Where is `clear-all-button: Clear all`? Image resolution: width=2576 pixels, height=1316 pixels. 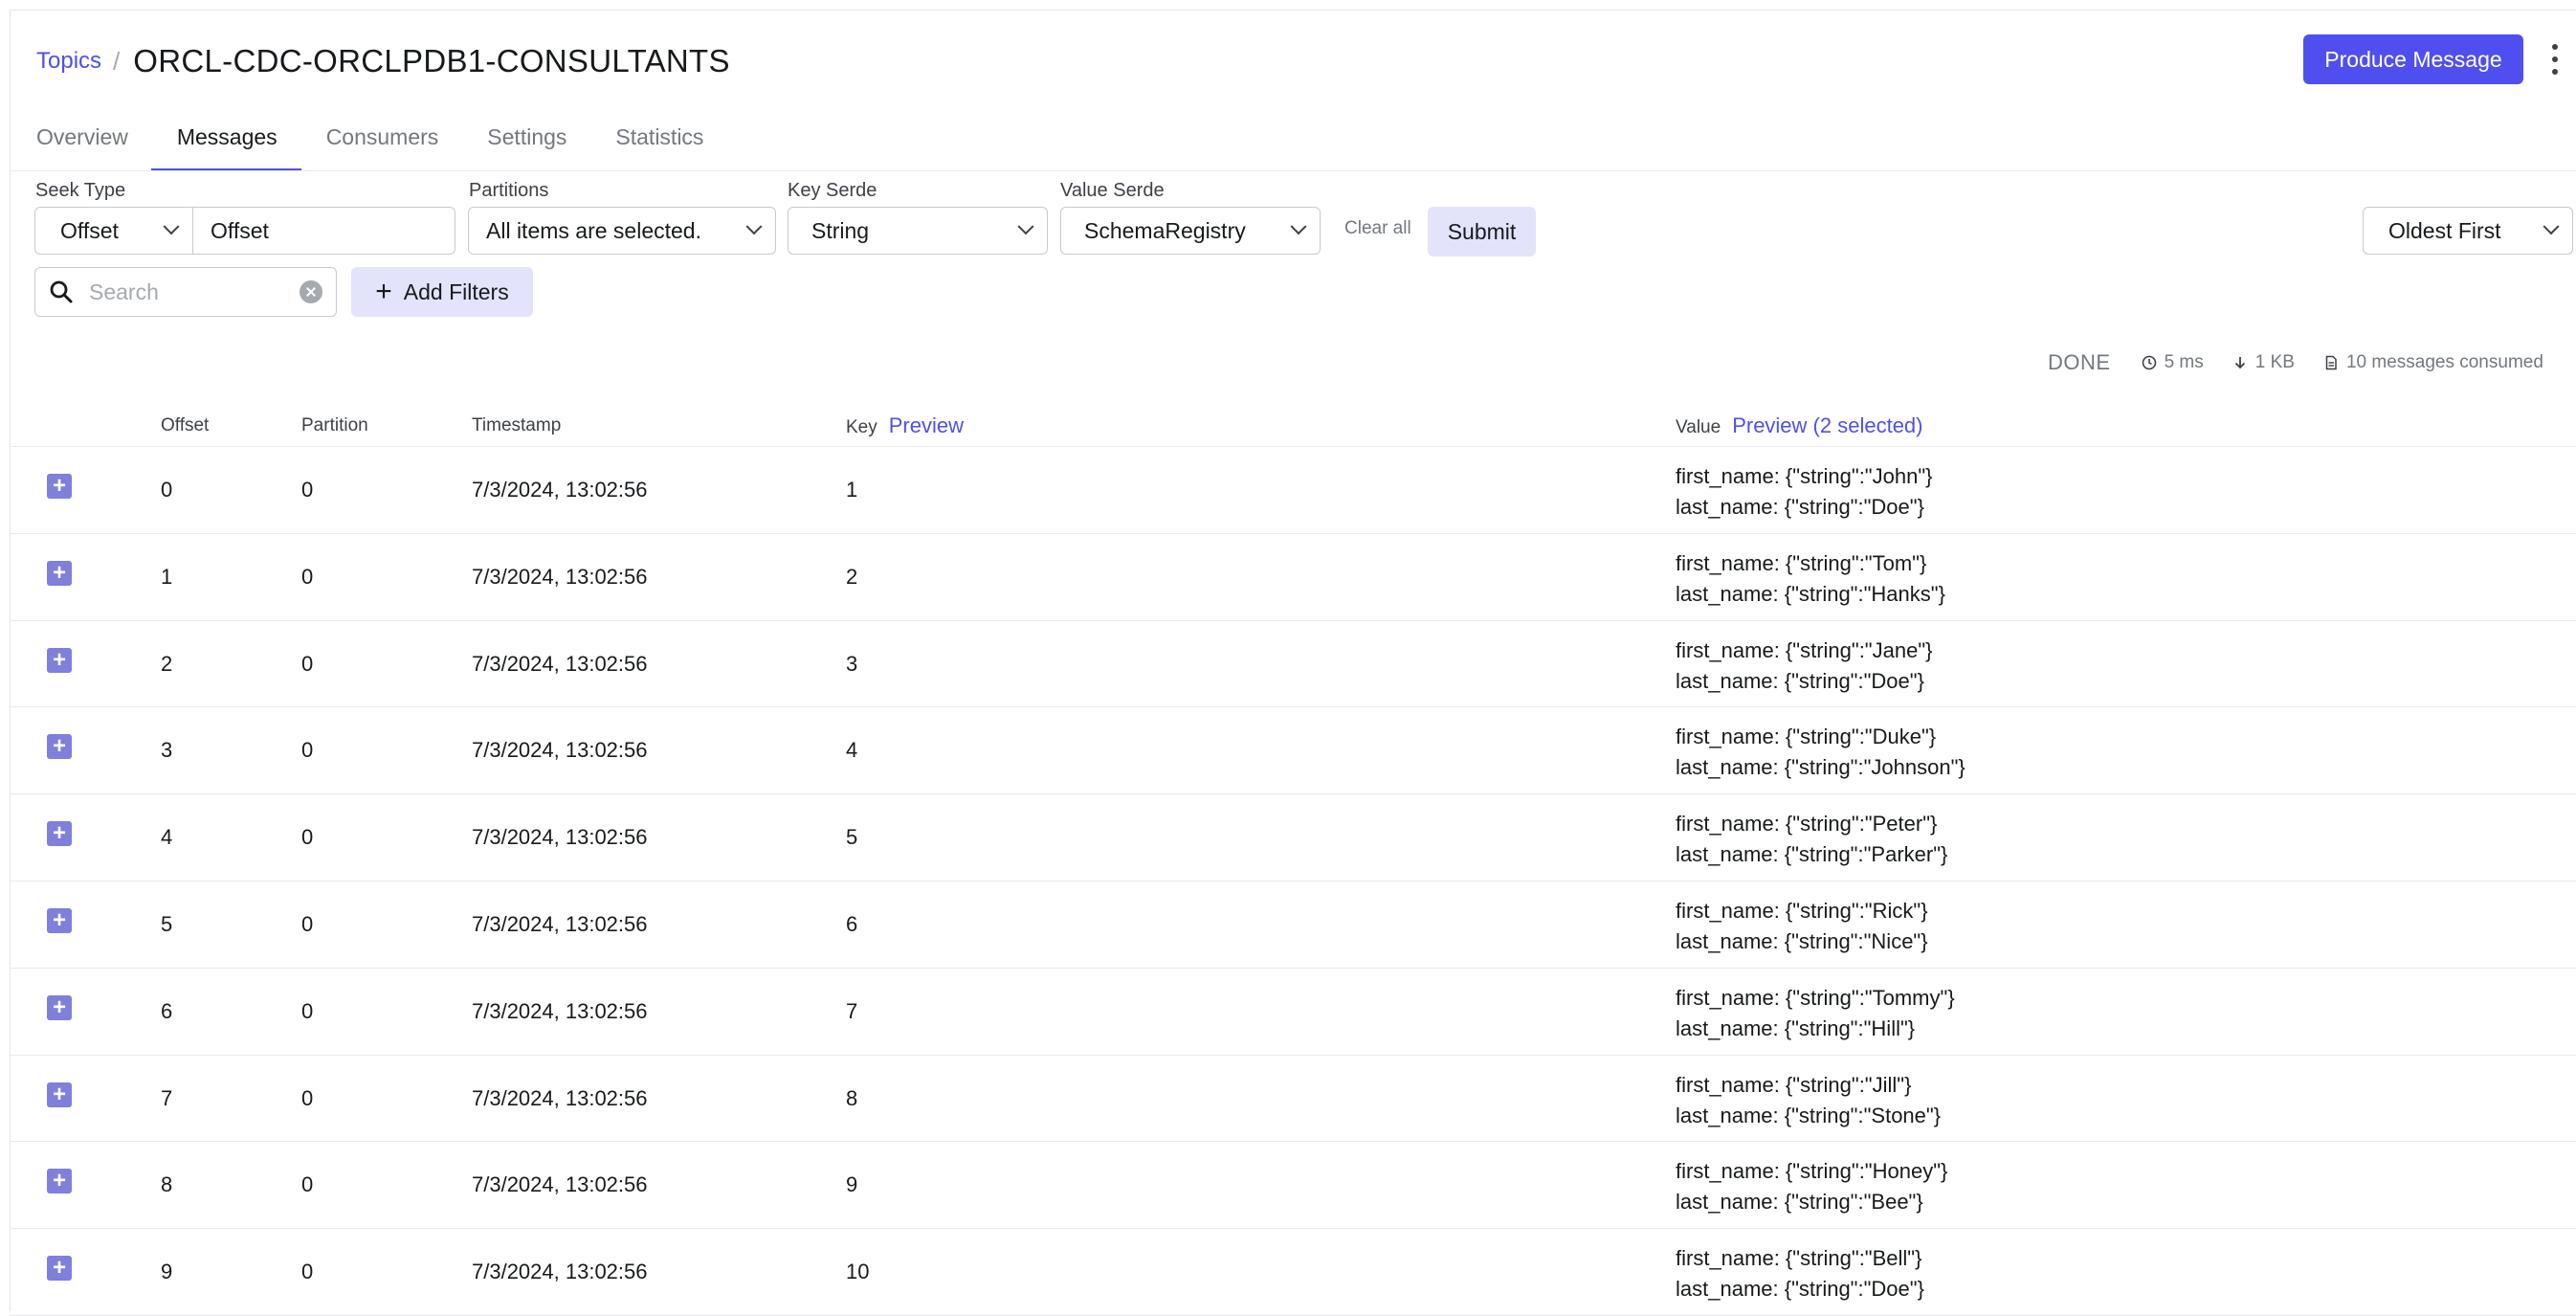
clear-all-button: Clear all is located at coordinates (1377, 228).